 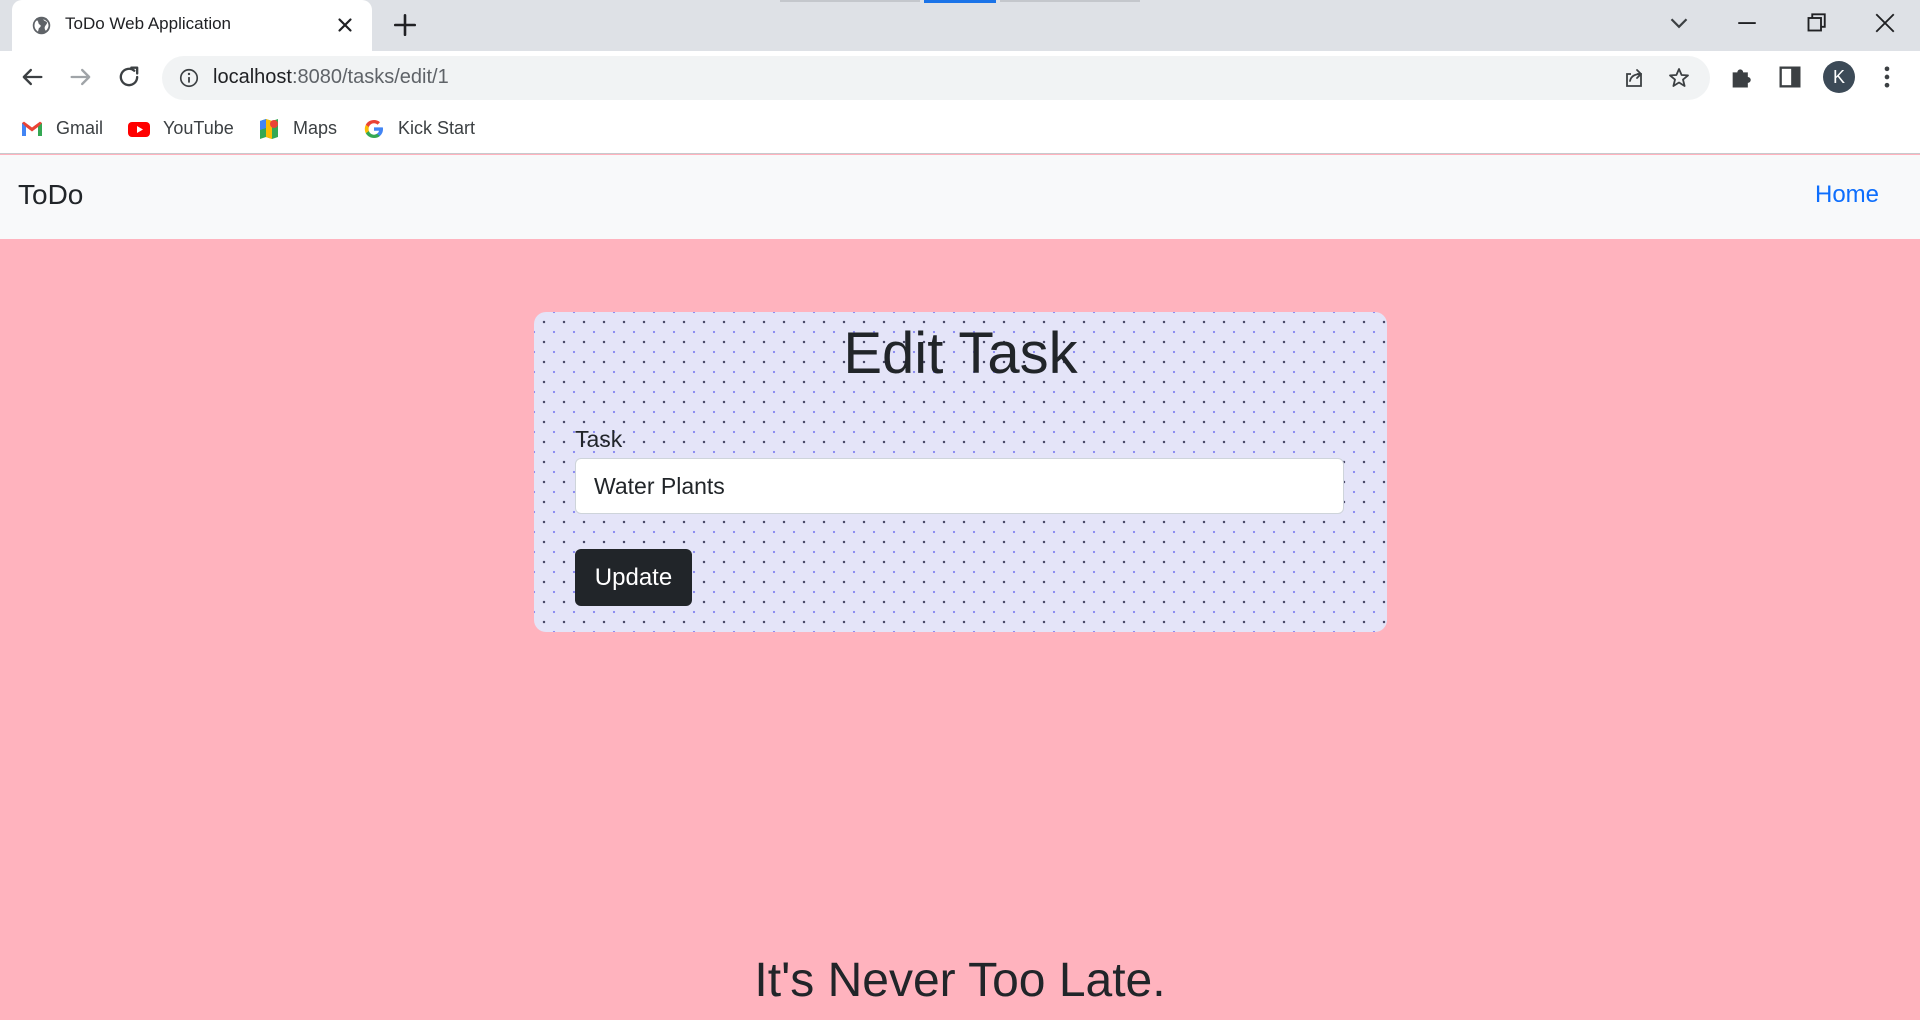 I want to click on loading-indicator, so click(x=960, y=1).